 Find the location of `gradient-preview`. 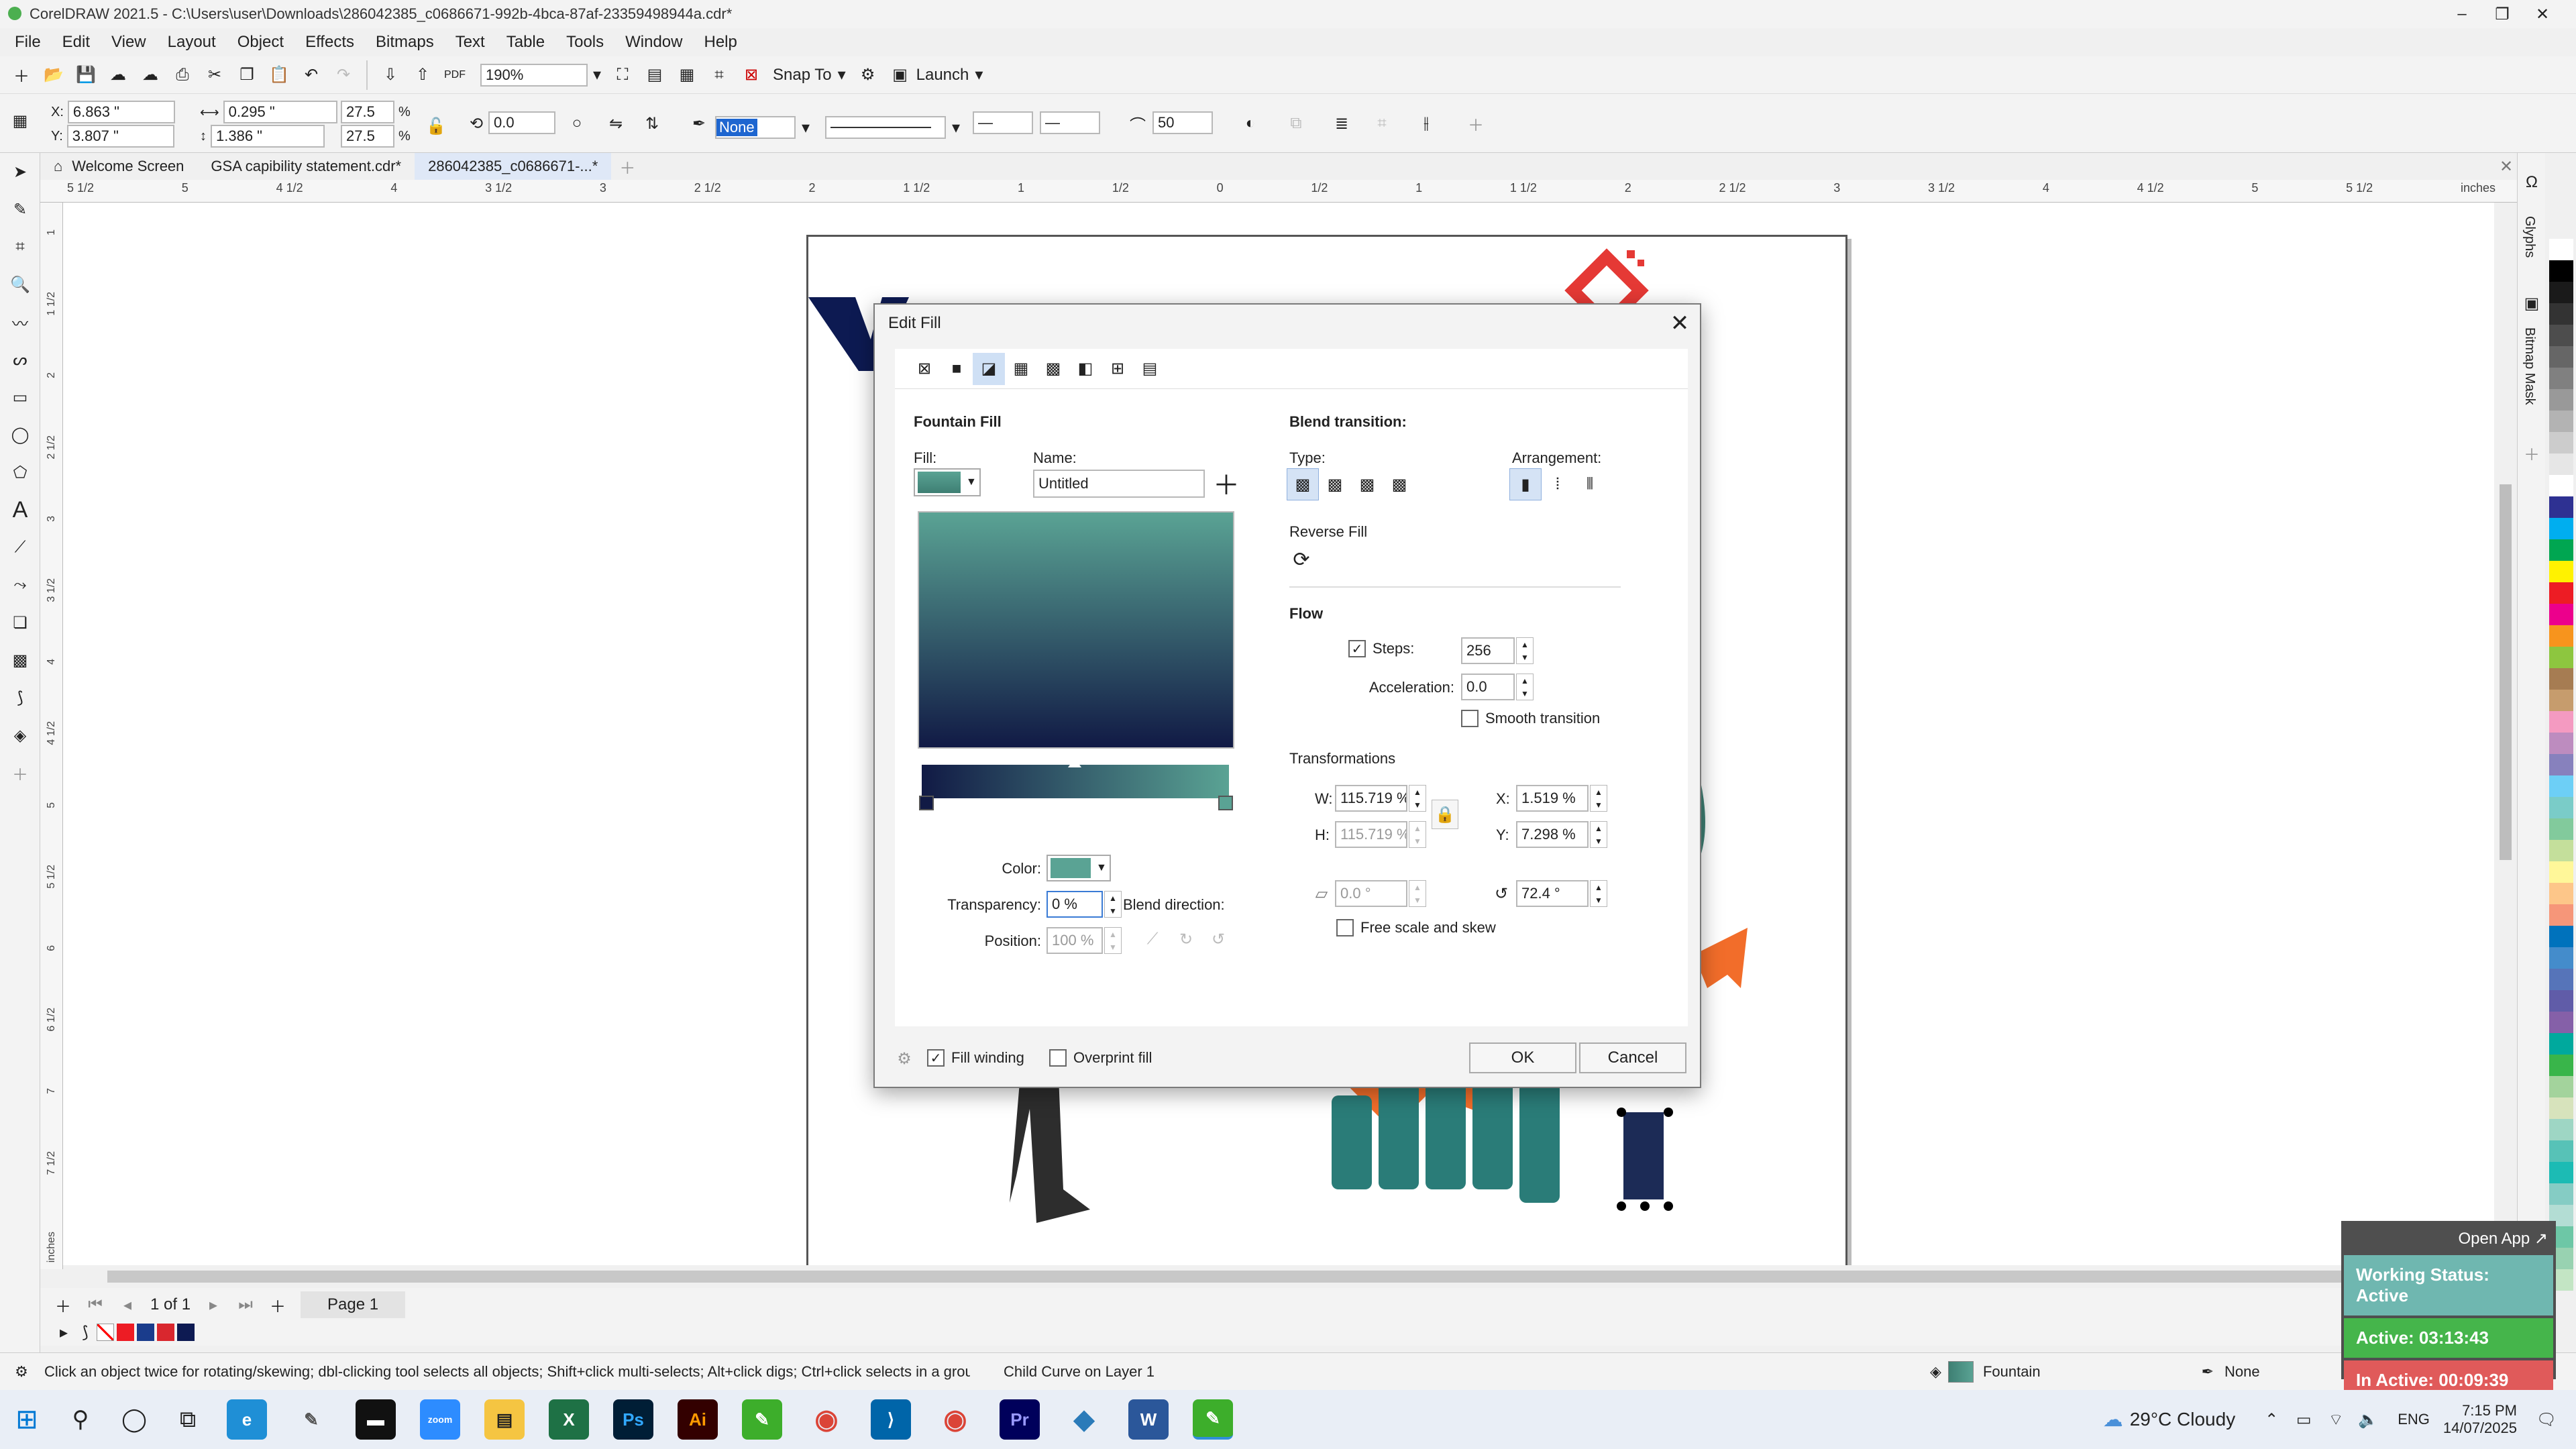

gradient-preview is located at coordinates (1076, 630).